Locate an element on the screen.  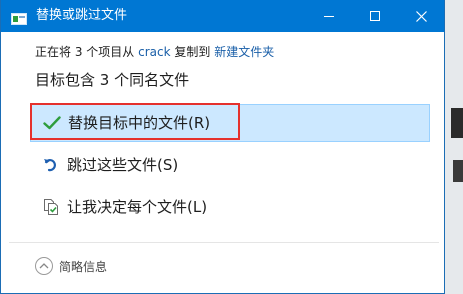
decide-each-file-option: 让我决定每个文件(L) is located at coordinates (230, 207).